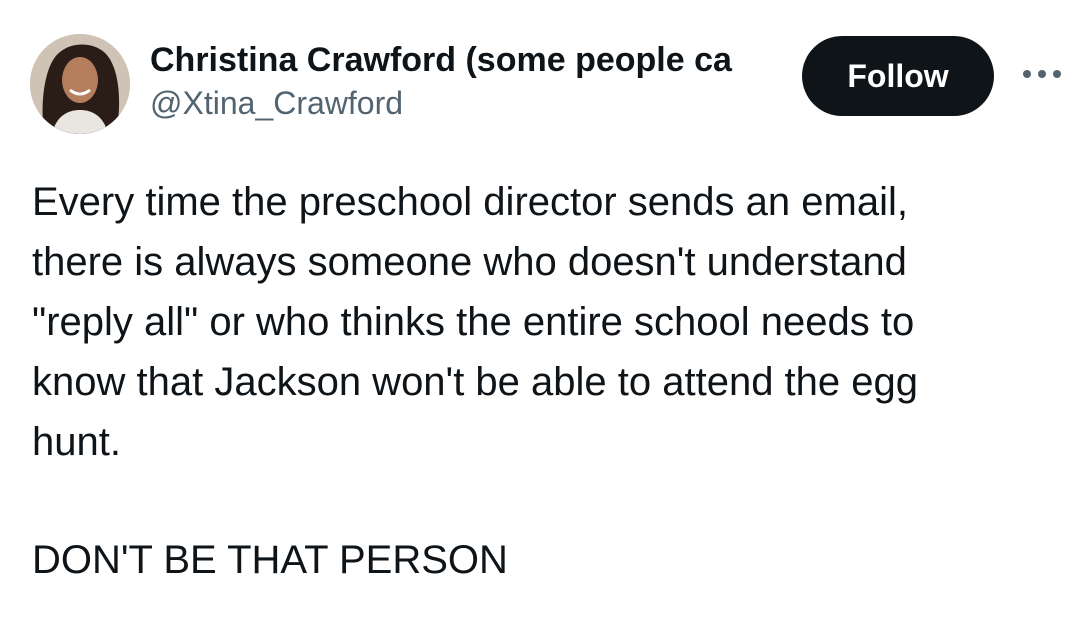 Image resolution: width=1090 pixels, height=618 pixels. I want to click on avatar, so click(80, 84).